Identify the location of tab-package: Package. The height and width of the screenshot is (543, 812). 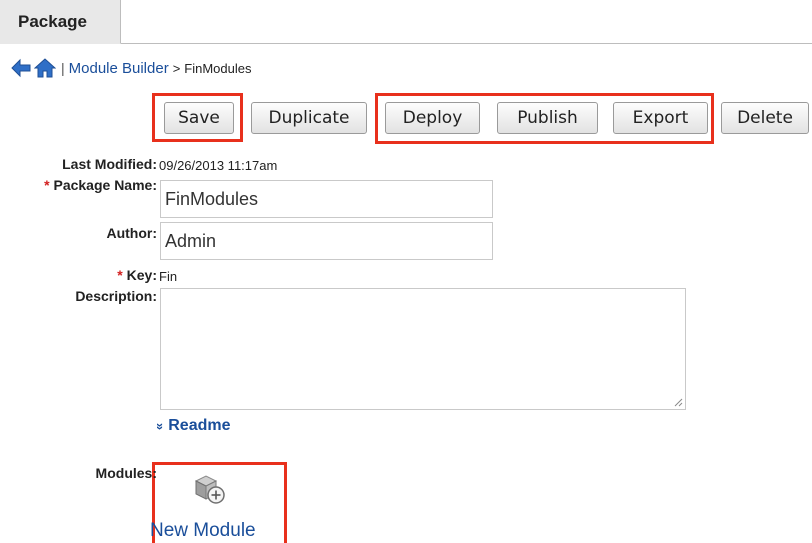
(60, 22).